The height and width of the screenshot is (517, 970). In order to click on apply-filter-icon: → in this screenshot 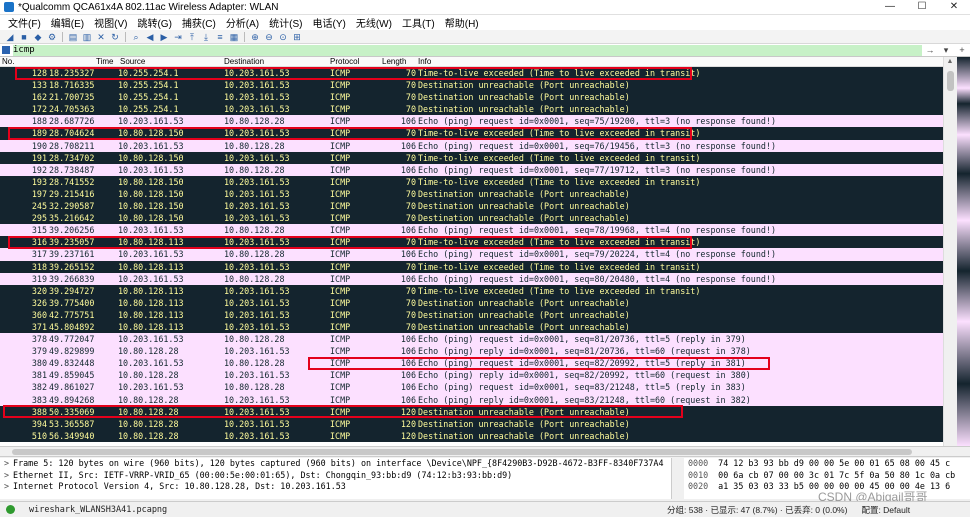, I will do `click(930, 50)`.